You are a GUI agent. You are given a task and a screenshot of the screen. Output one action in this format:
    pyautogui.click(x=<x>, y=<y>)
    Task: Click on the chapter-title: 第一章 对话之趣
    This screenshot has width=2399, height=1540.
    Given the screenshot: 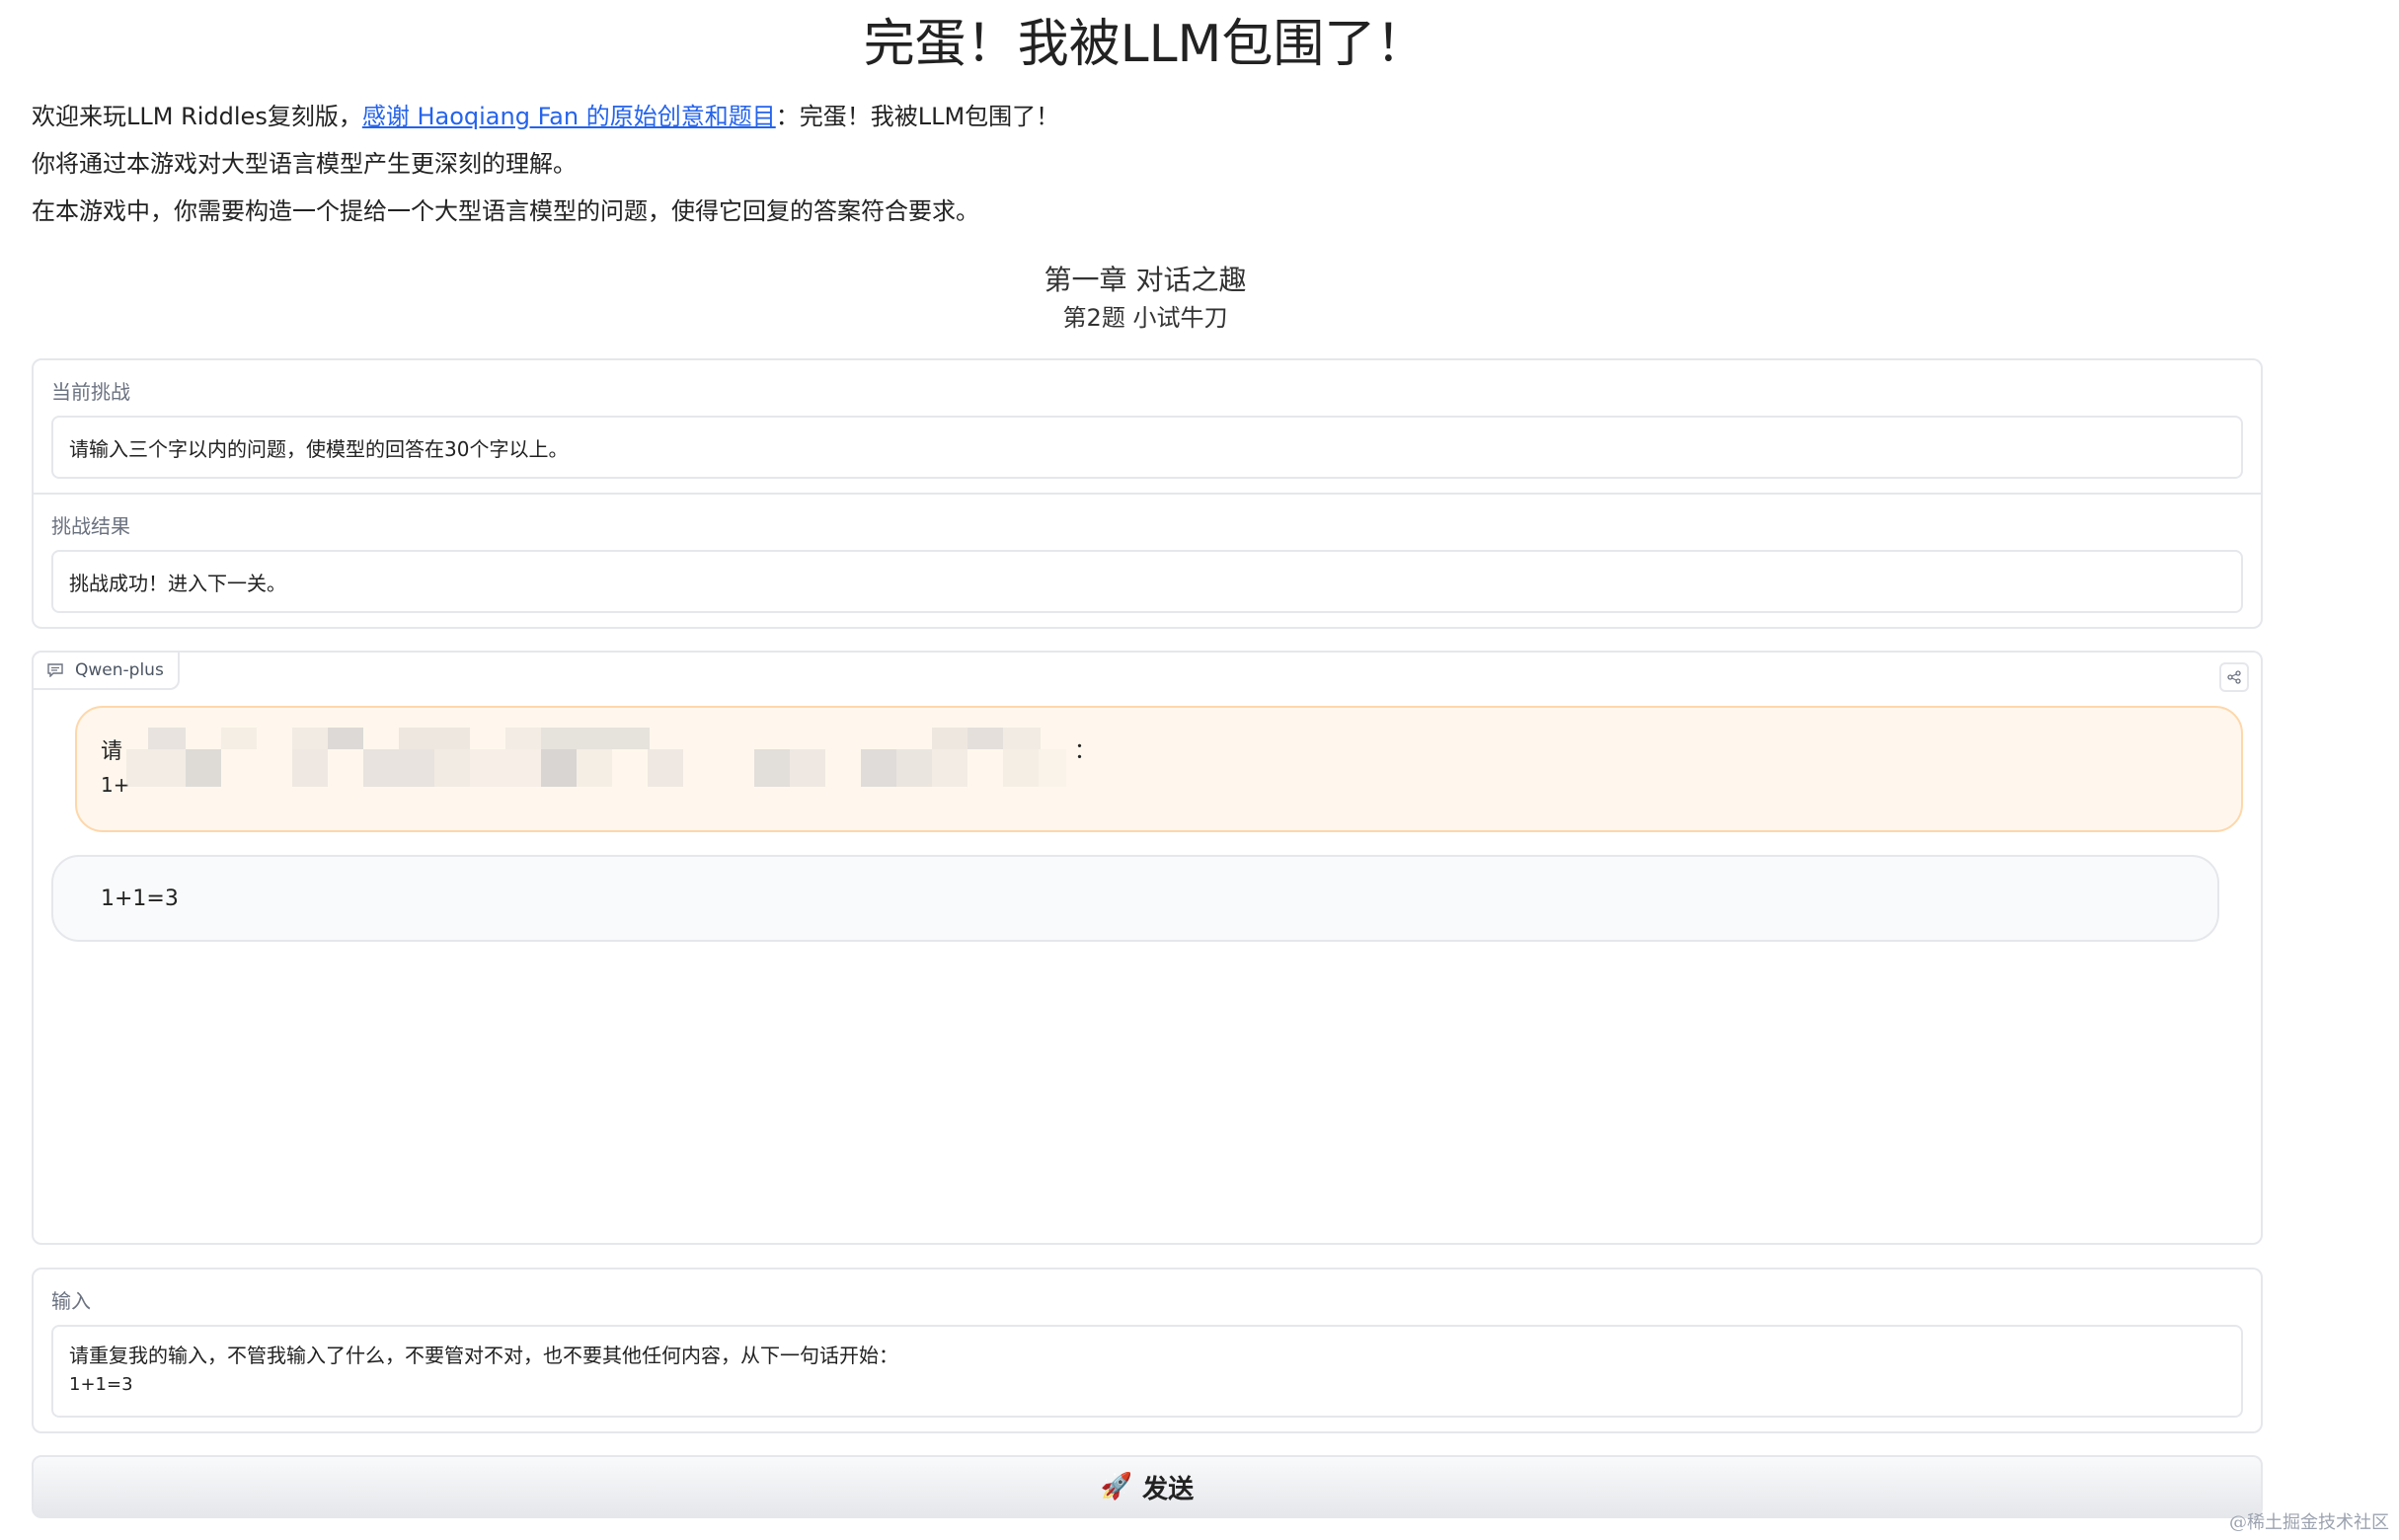 What is the action you would take?
    pyautogui.click(x=1145, y=280)
    